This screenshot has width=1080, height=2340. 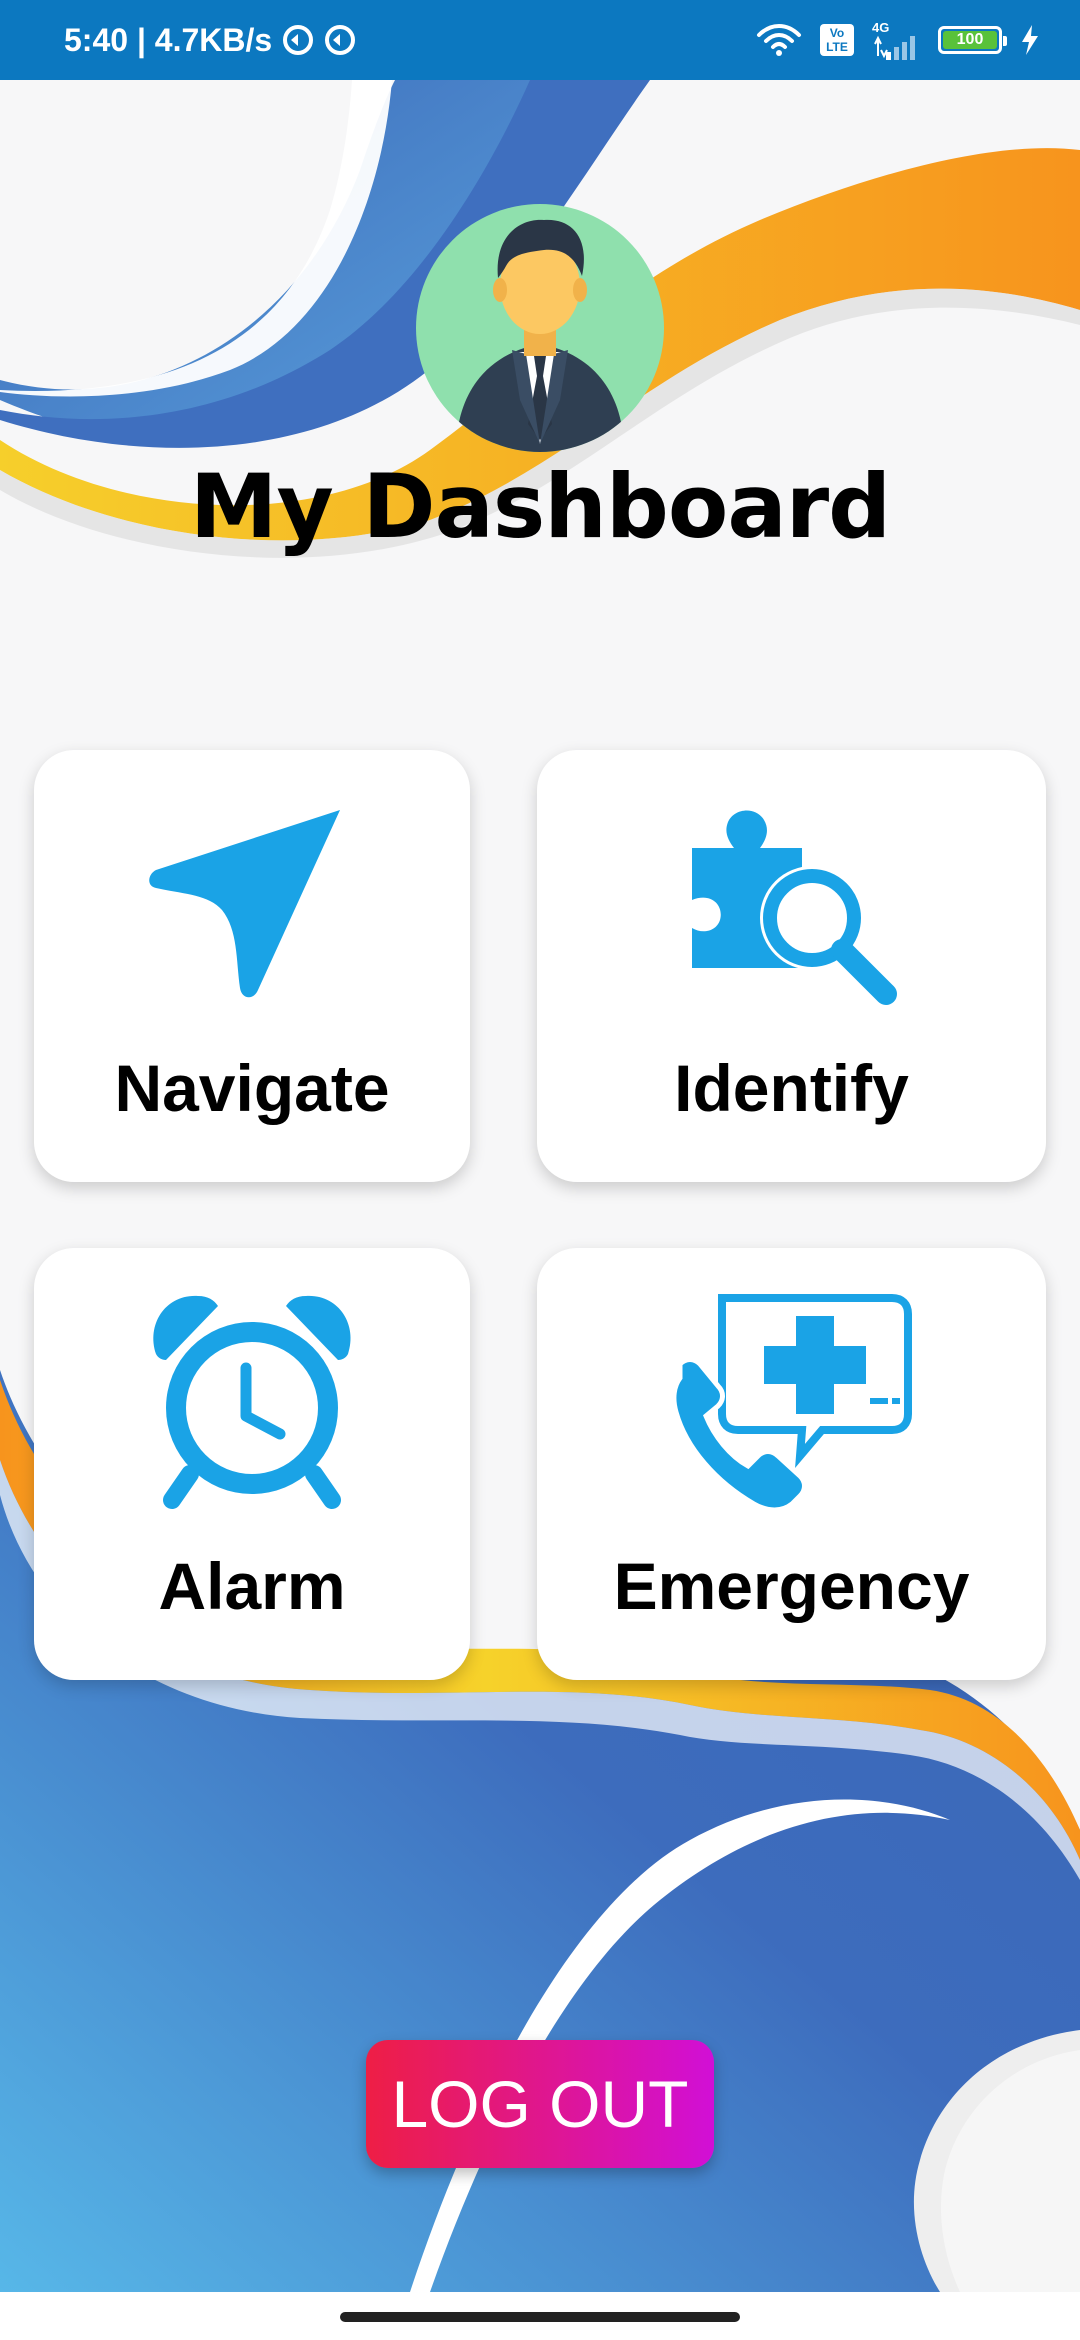 I want to click on identify-label: Identify, so click(x=791, y=1088).